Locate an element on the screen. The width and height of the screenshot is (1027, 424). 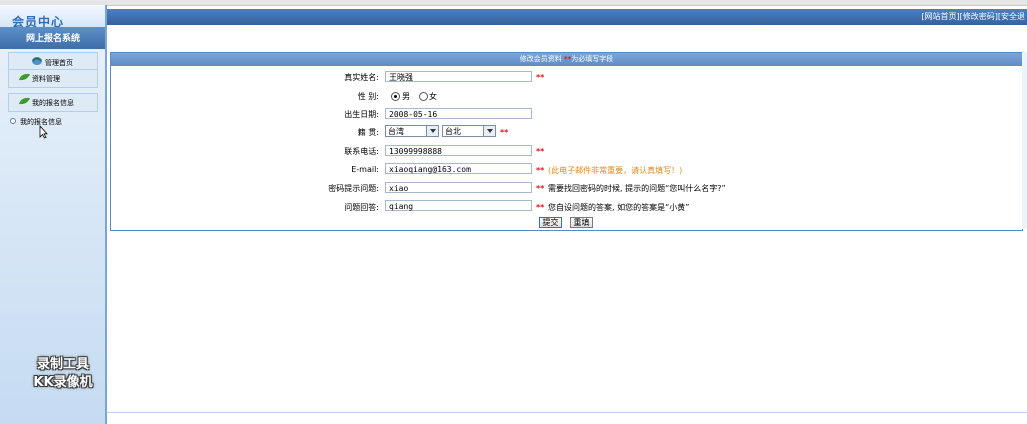
sidebar-item-registration: 我的报名信息 is located at coordinates (53, 102).